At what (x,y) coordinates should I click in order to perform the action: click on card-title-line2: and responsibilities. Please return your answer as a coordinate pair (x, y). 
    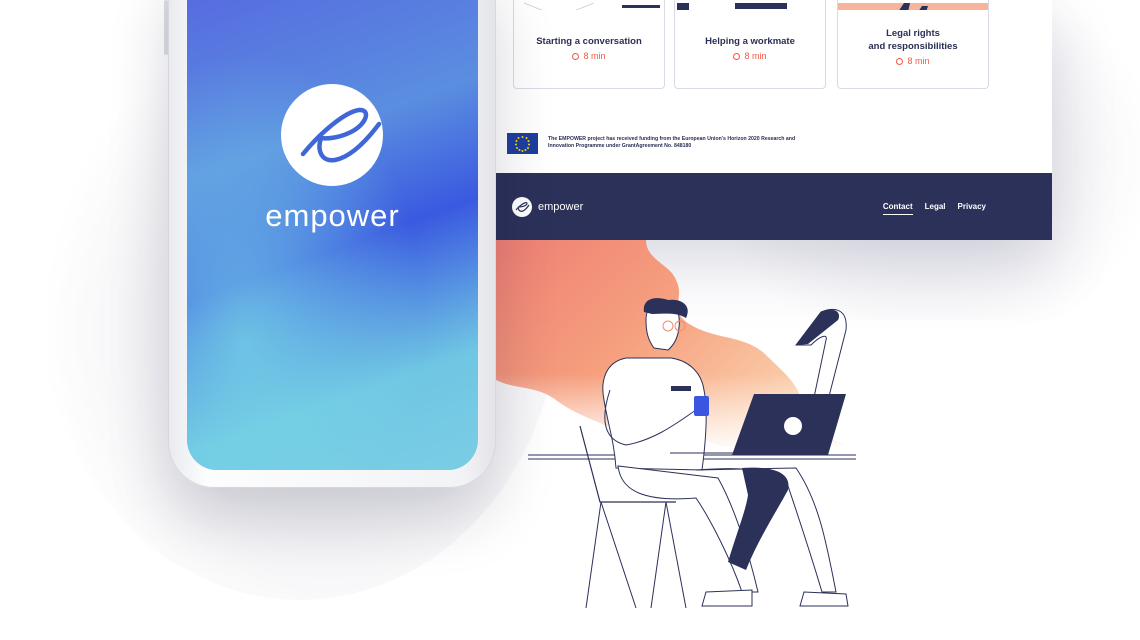
    Looking at the image, I should click on (913, 46).